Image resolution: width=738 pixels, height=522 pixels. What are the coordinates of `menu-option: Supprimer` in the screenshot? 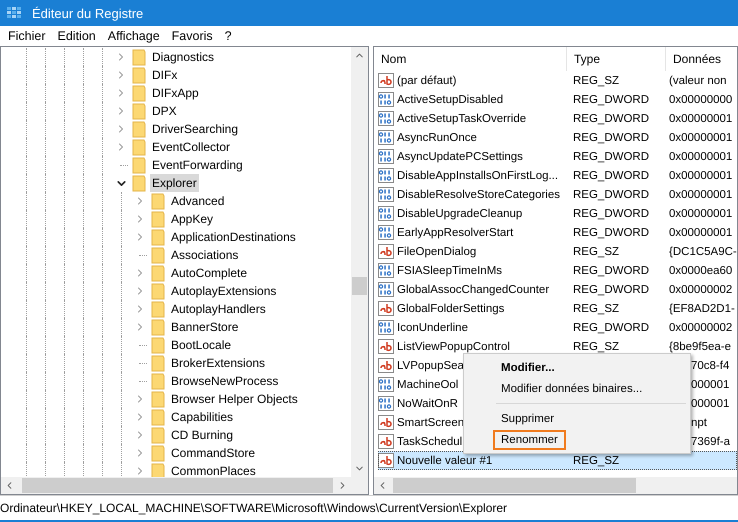 It's located at (527, 418).